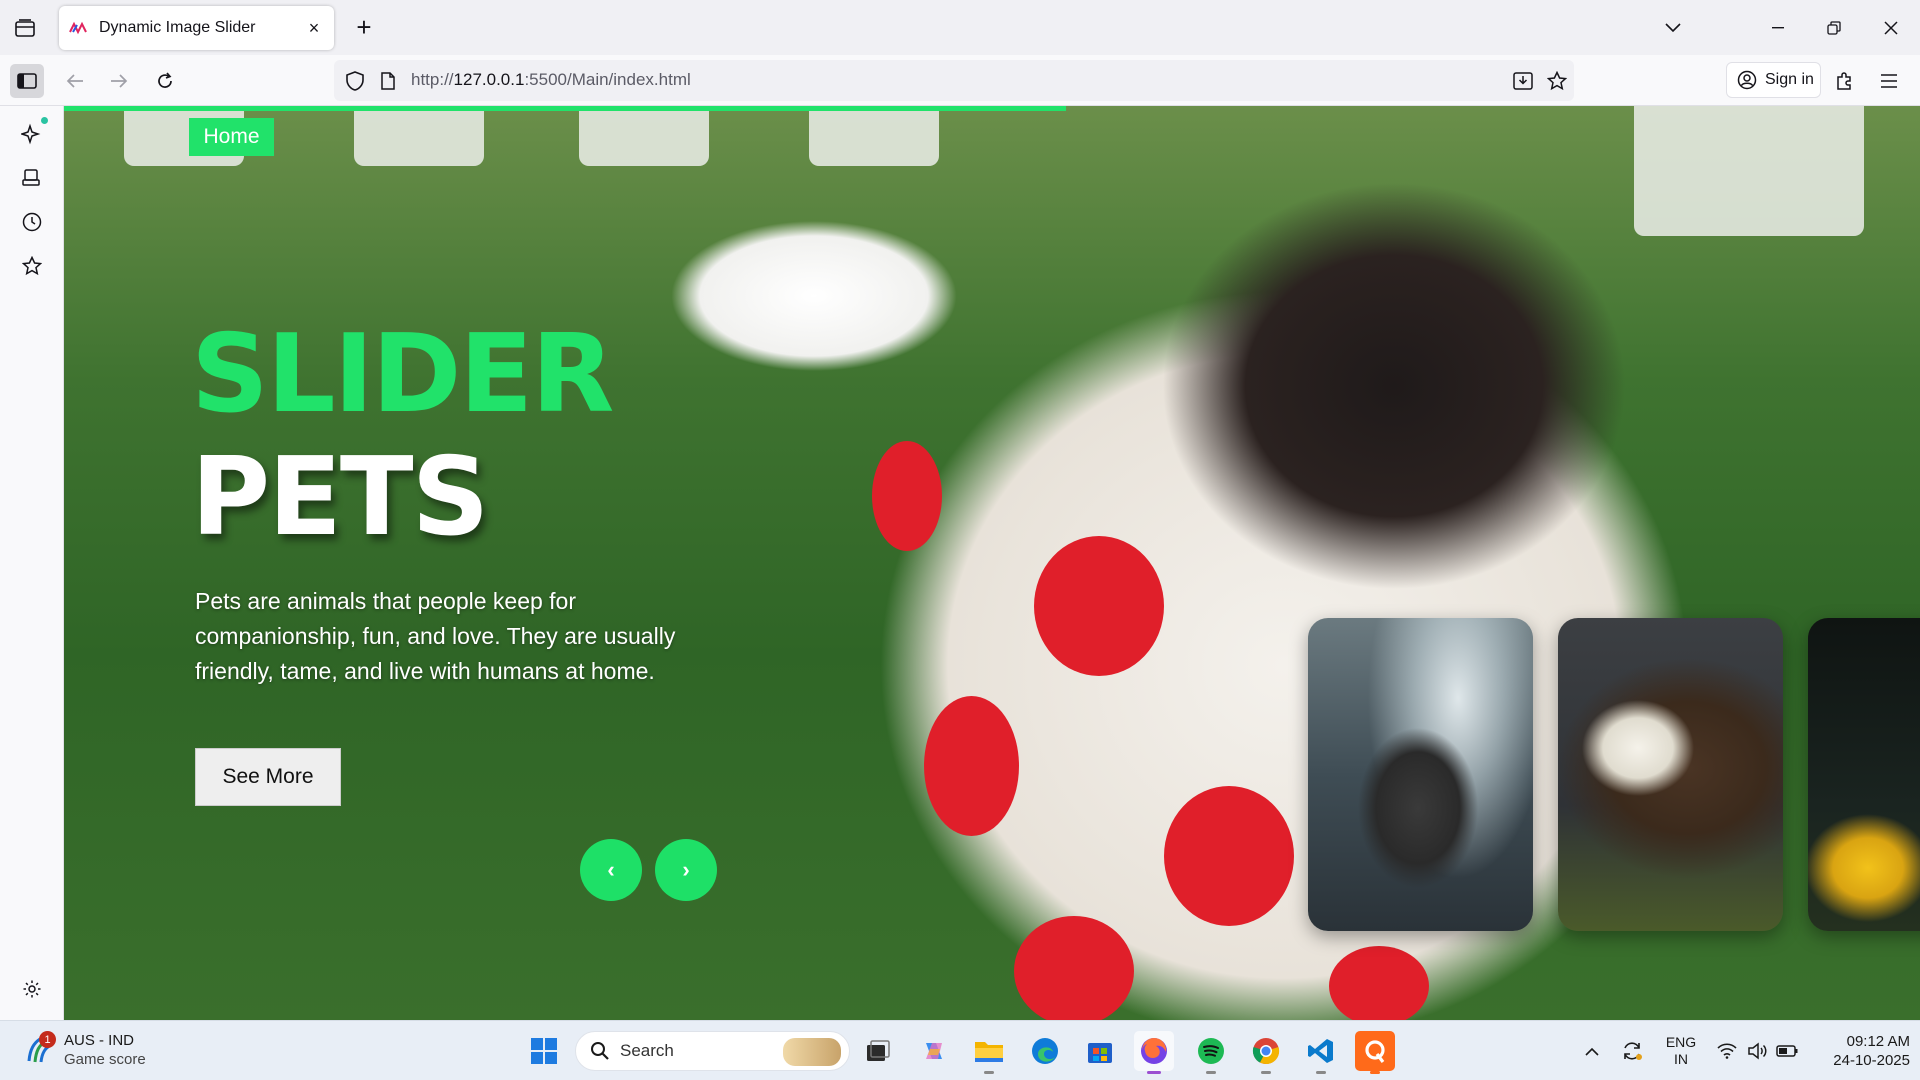  What do you see at coordinates (878, 1051) in the screenshot?
I see `task-view-icon` at bounding box center [878, 1051].